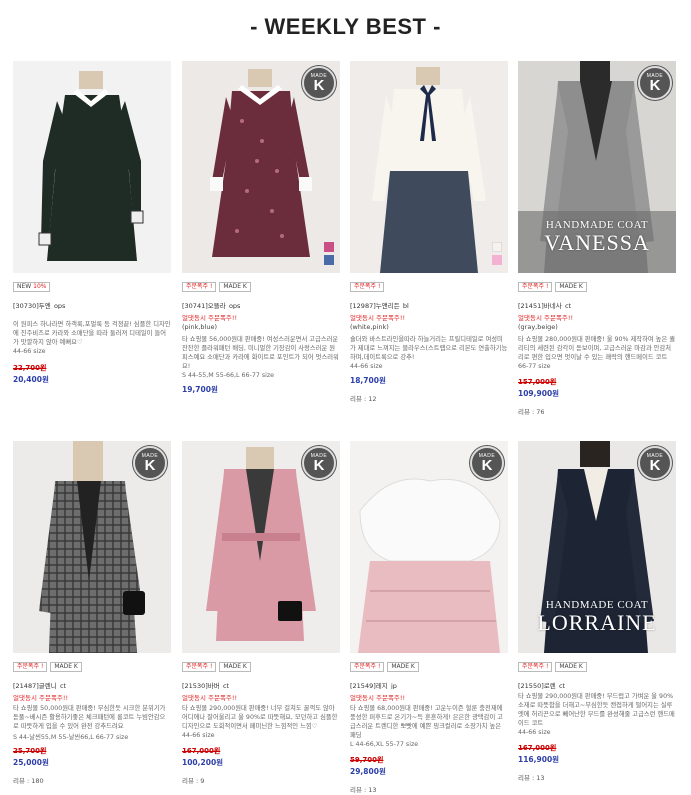  What do you see at coordinates (261, 304) in the screenshot?
I see `product-name: [30741]오뜰라_ops` at bounding box center [261, 304].